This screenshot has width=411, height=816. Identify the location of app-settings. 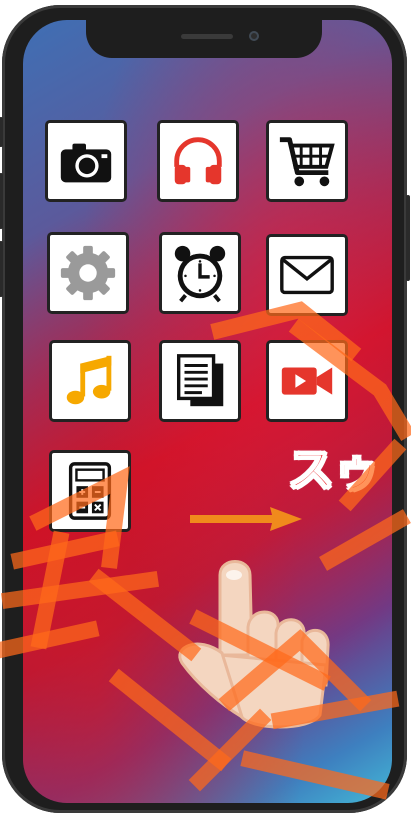
(88, 273).